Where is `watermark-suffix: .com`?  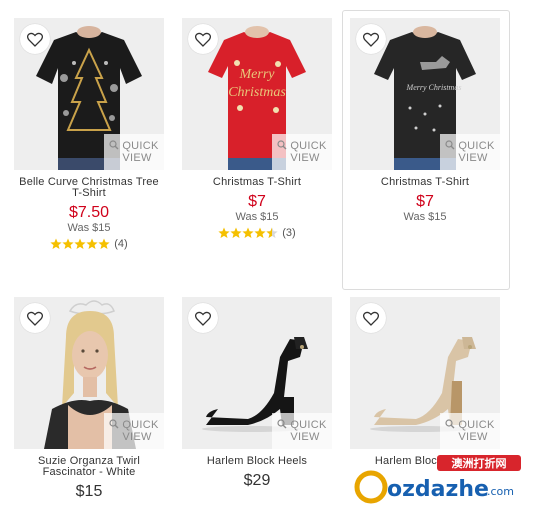 watermark-suffix: .com is located at coordinates (500, 491).